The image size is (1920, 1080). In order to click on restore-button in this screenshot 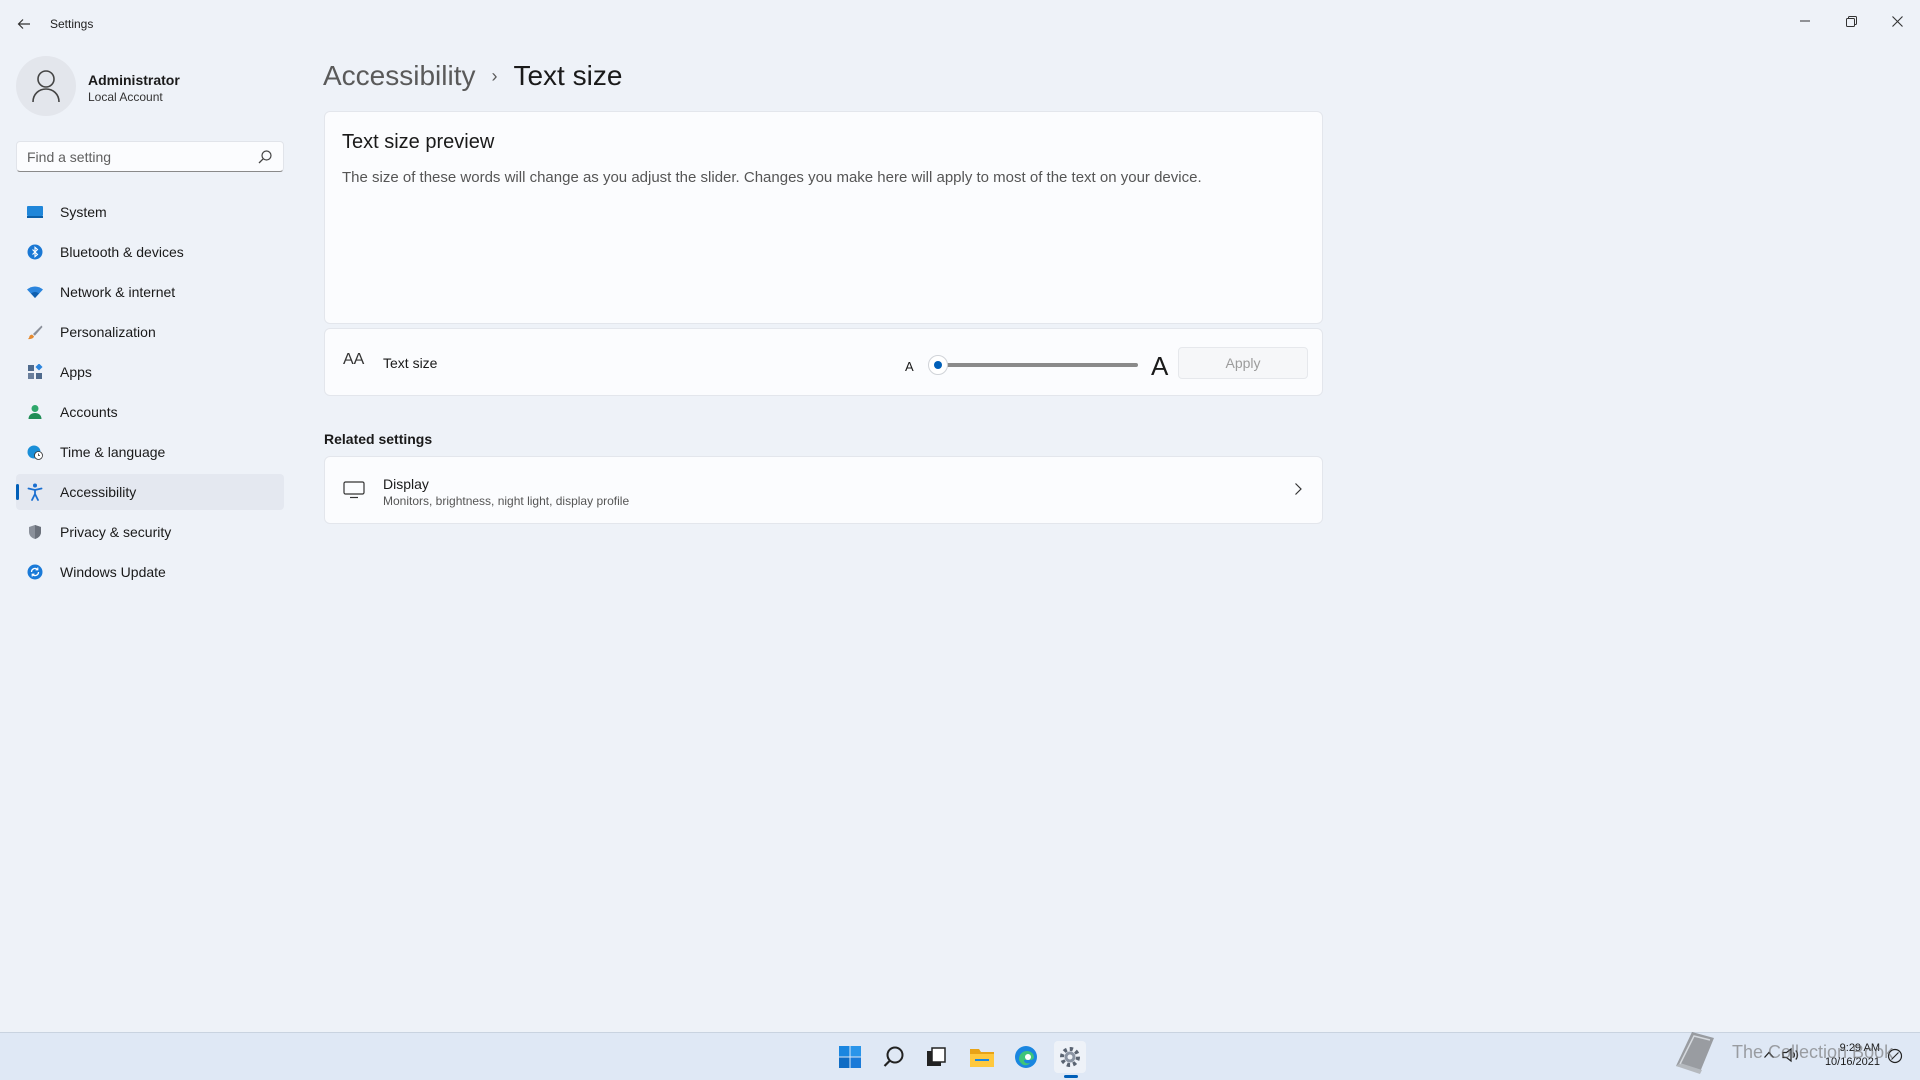, I will do `click(1851, 21)`.